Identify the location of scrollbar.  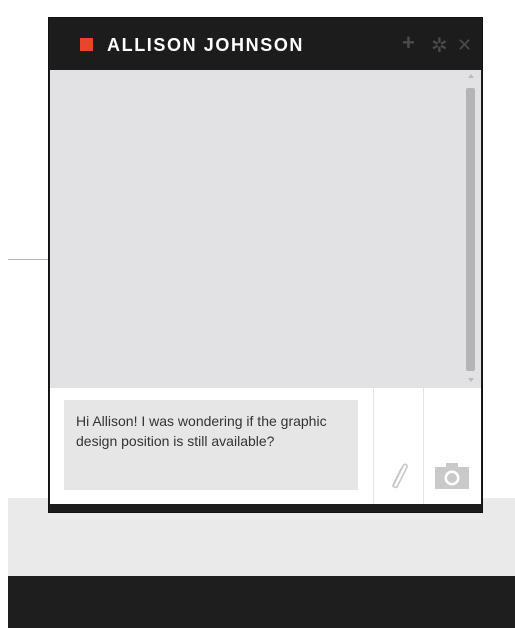
(470, 228).